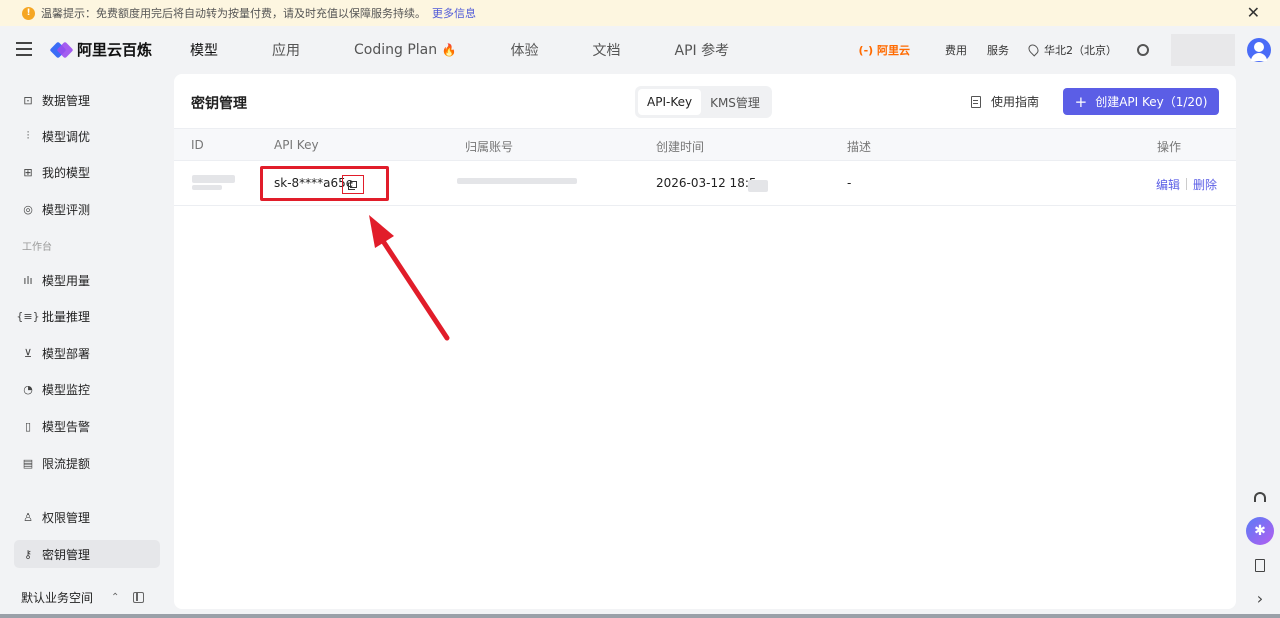 The width and height of the screenshot is (1280, 618). What do you see at coordinates (1081, 101) in the screenshot?
I see `plus-icon: +` at bounding box center [1081, 101].